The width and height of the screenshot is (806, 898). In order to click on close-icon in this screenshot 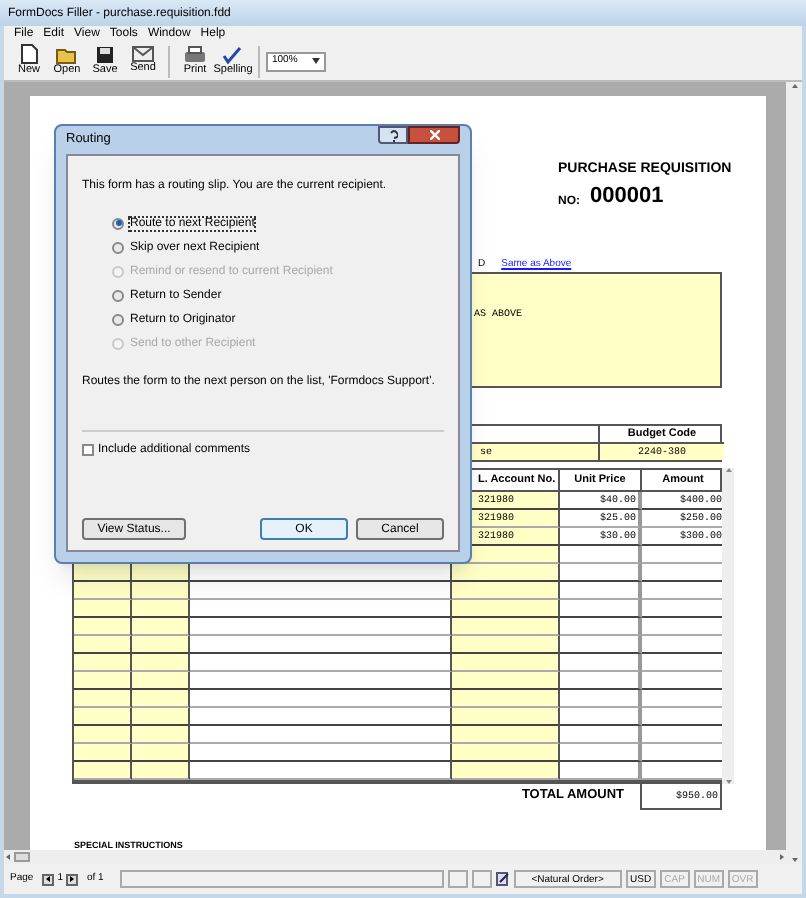, I will do `click(434, 135)`.